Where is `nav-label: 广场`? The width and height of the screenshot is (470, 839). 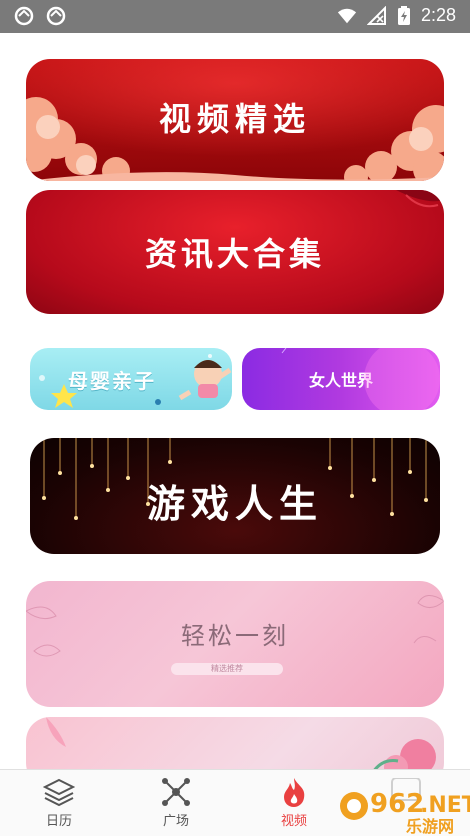 nav-label: 广场 is located at coordinates (175, 821).